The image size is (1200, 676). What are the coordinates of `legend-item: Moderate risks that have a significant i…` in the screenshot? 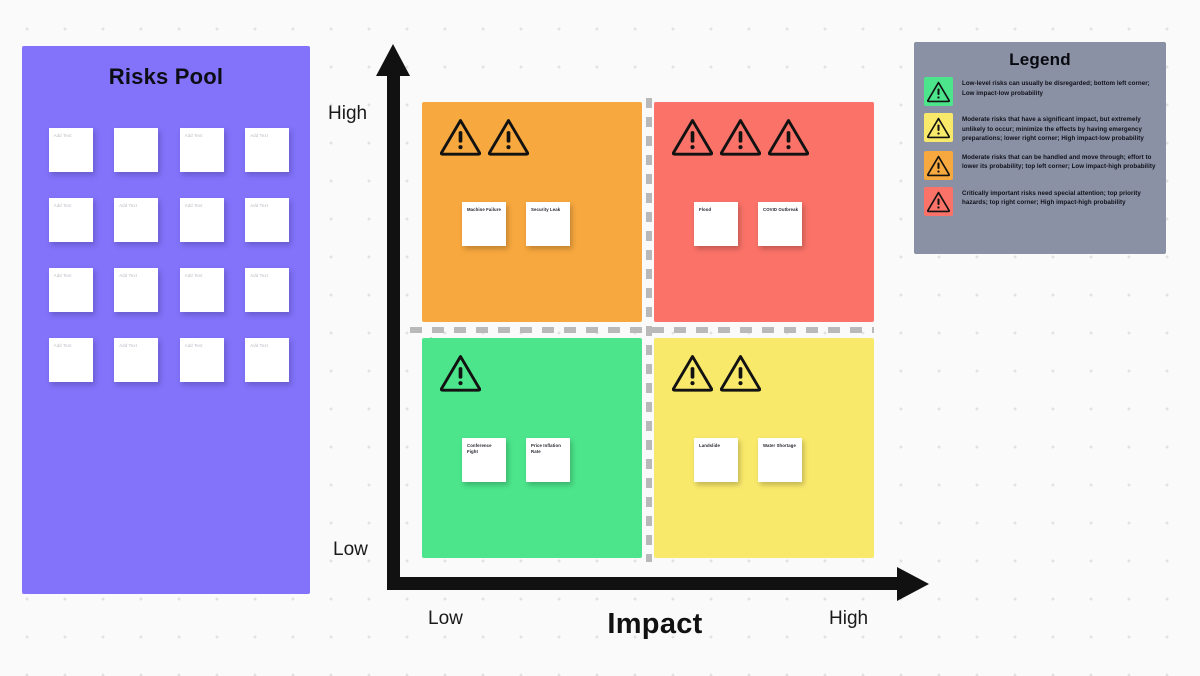 It's located at (1040, 128).